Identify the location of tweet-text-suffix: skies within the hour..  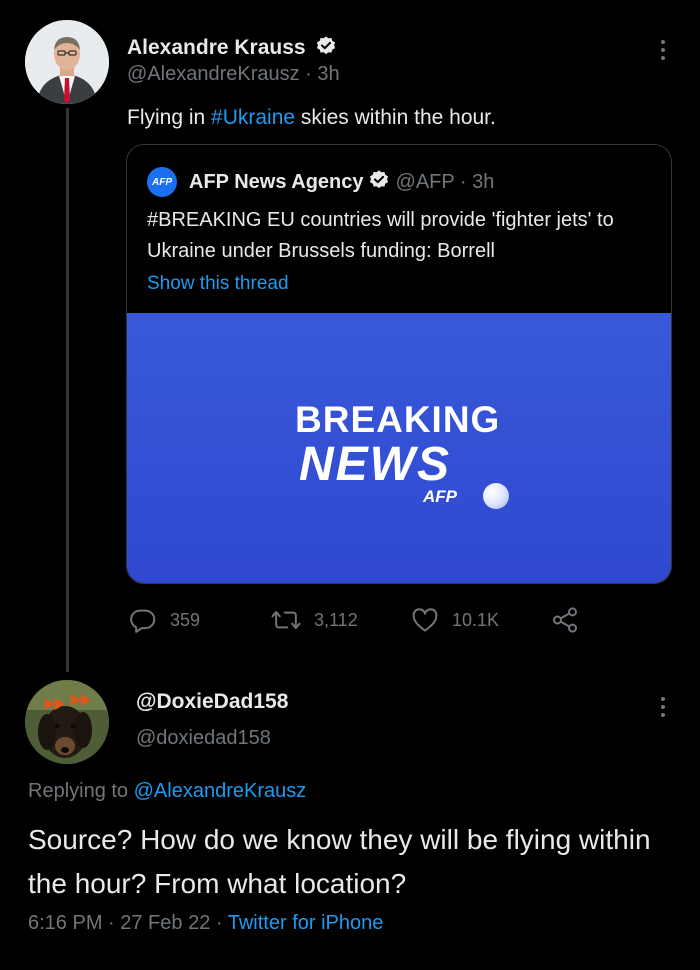
(395, 117).